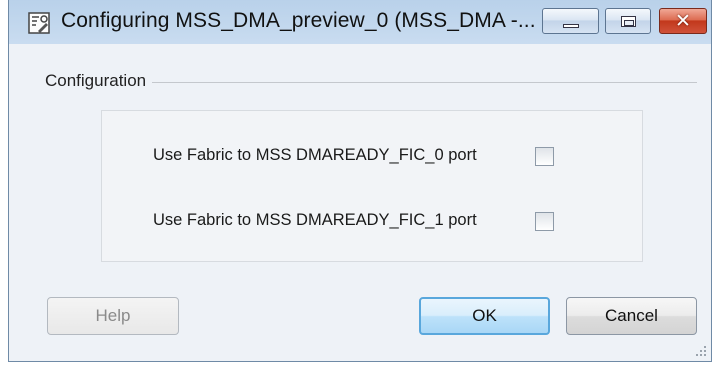  Describe the element at coordinates (113, 316) in the screenshot. I see `help-button: Help` at that location.